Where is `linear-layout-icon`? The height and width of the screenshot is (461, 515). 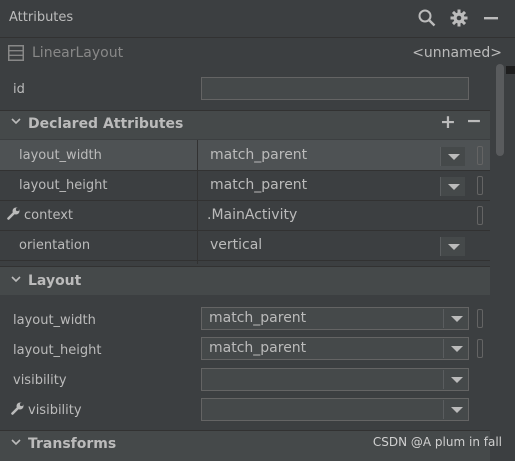 linear-layout-icon is located at coordinates (16, 53).